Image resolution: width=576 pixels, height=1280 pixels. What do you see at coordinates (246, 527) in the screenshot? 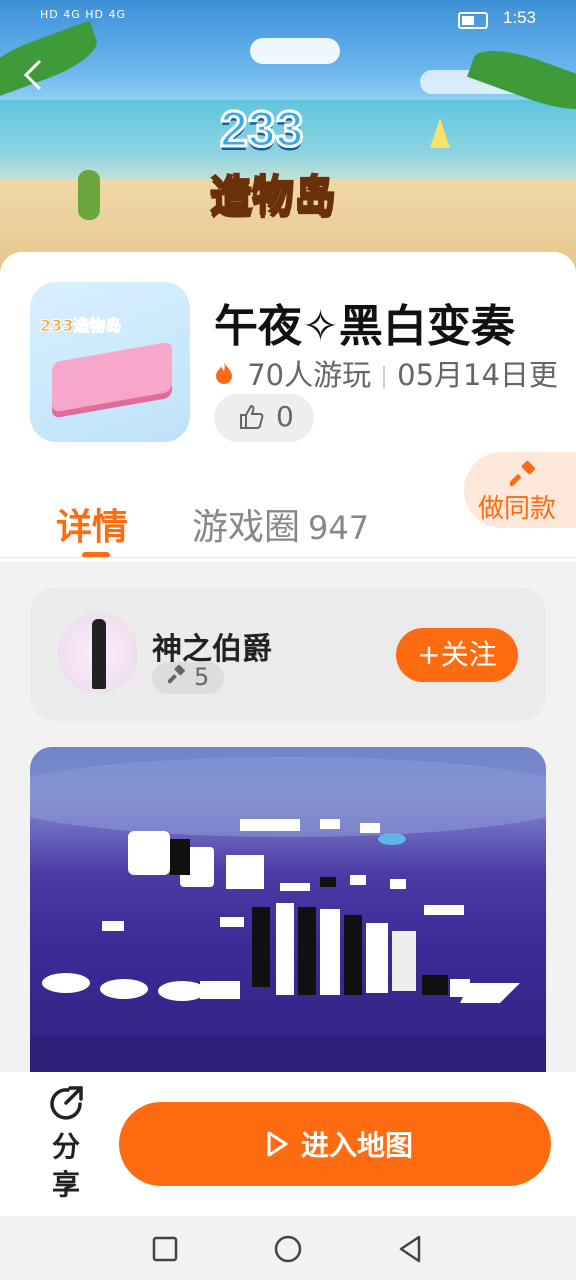
I see `tab-game-circle-label: 游戏圈` at bounding box center [246, 527].